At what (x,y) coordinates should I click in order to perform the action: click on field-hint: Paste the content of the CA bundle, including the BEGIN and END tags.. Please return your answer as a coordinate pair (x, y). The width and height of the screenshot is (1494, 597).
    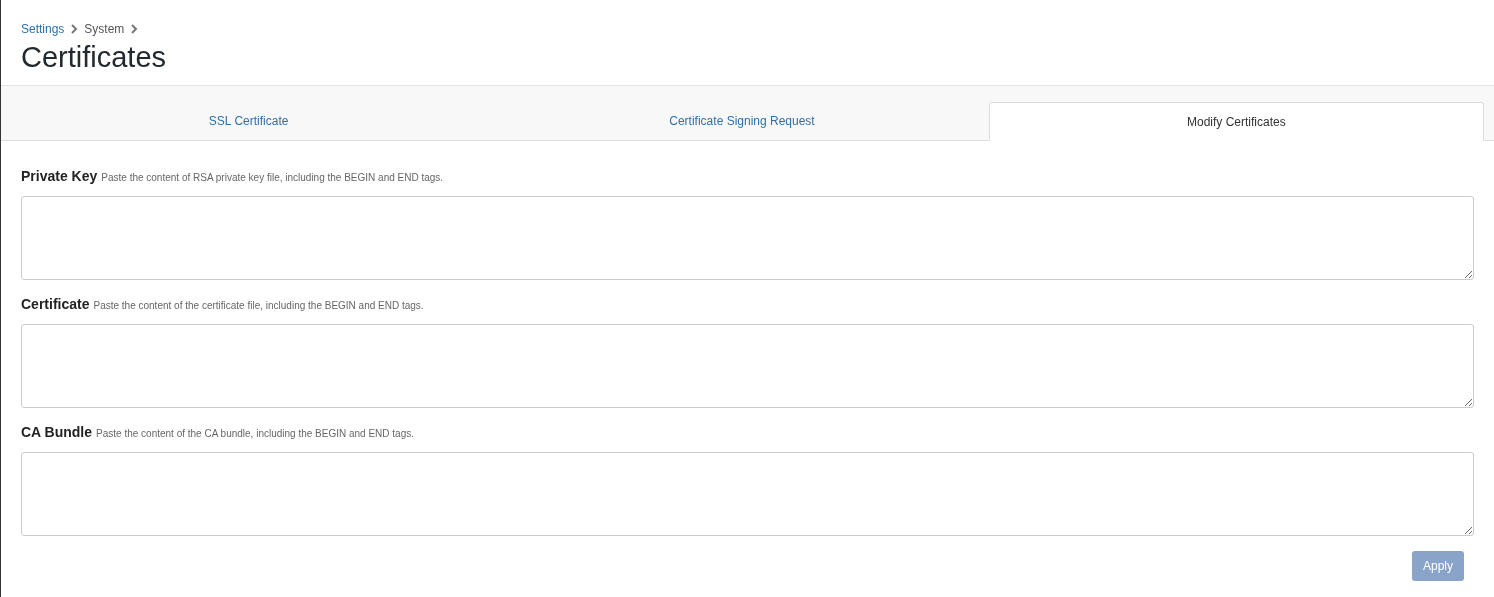
    Looking at the image, I should click on (255, 434).